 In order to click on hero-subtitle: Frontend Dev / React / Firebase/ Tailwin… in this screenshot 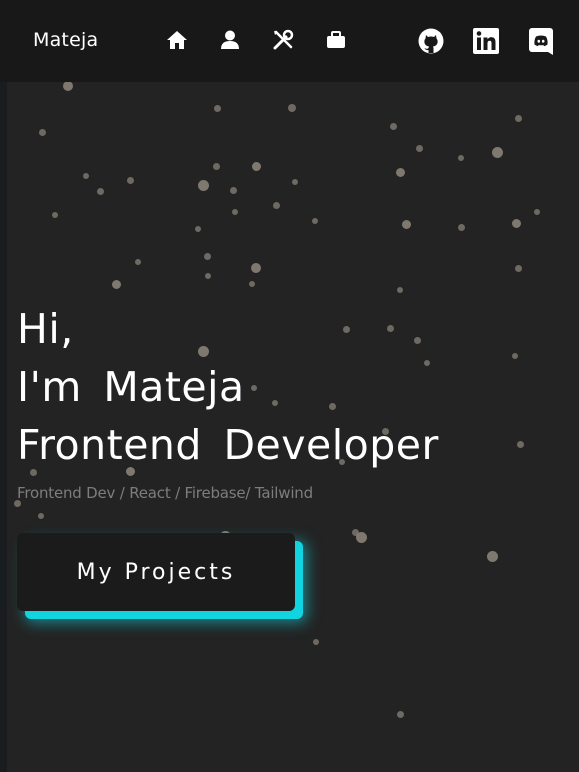, I will do `click(165, 493)`.